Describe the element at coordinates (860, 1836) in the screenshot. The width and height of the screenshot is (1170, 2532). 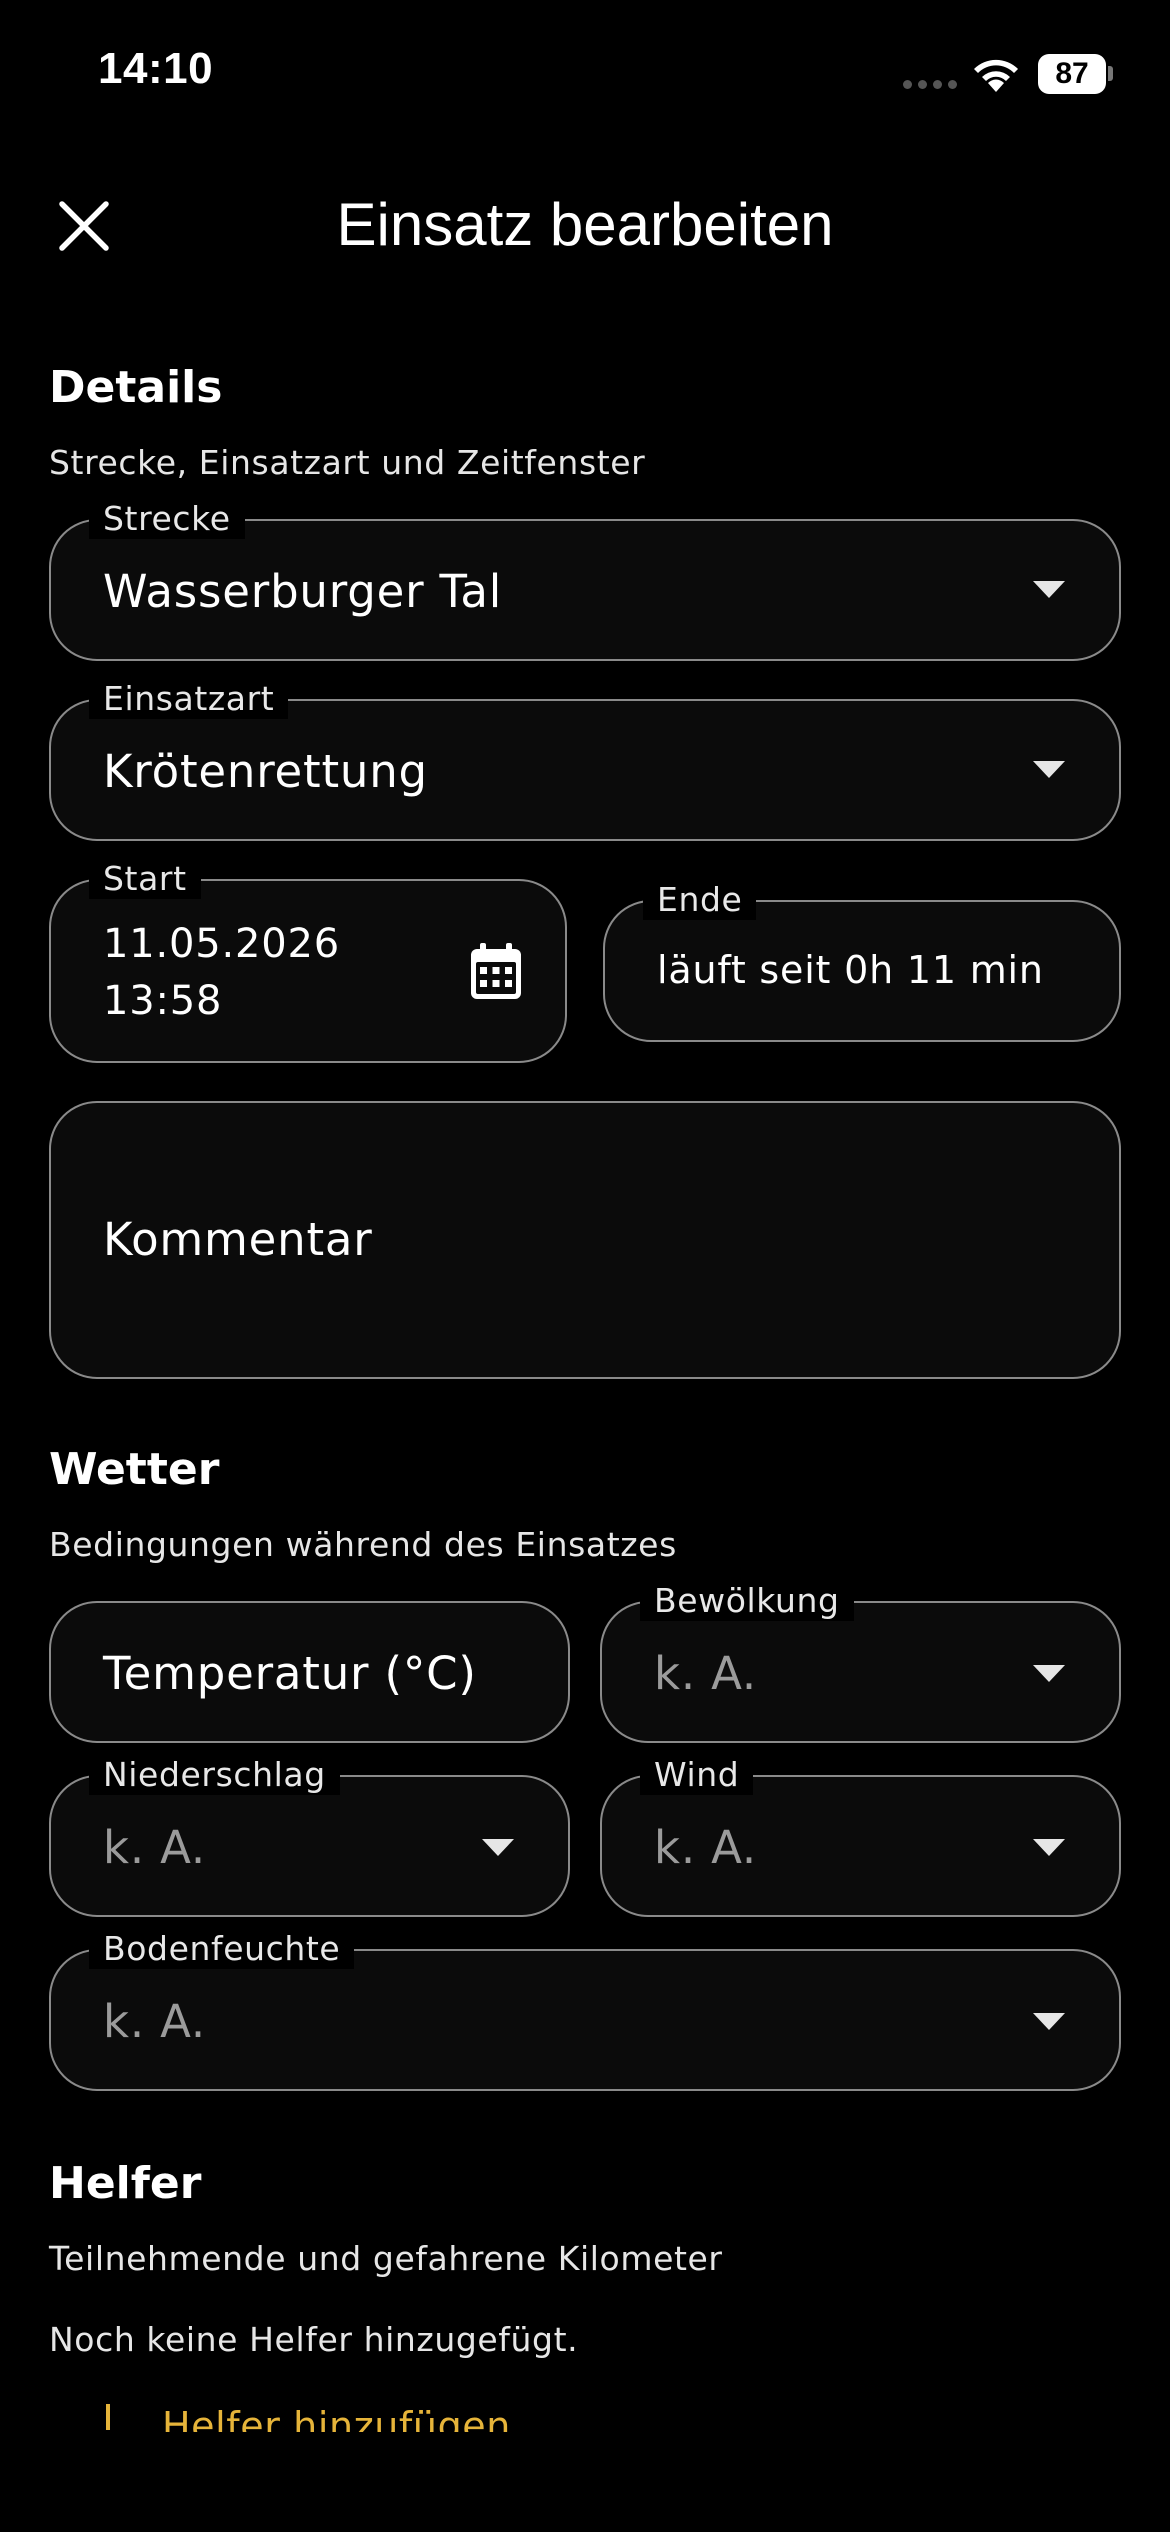
I see `wind-select: Wind k. A.` at that location.